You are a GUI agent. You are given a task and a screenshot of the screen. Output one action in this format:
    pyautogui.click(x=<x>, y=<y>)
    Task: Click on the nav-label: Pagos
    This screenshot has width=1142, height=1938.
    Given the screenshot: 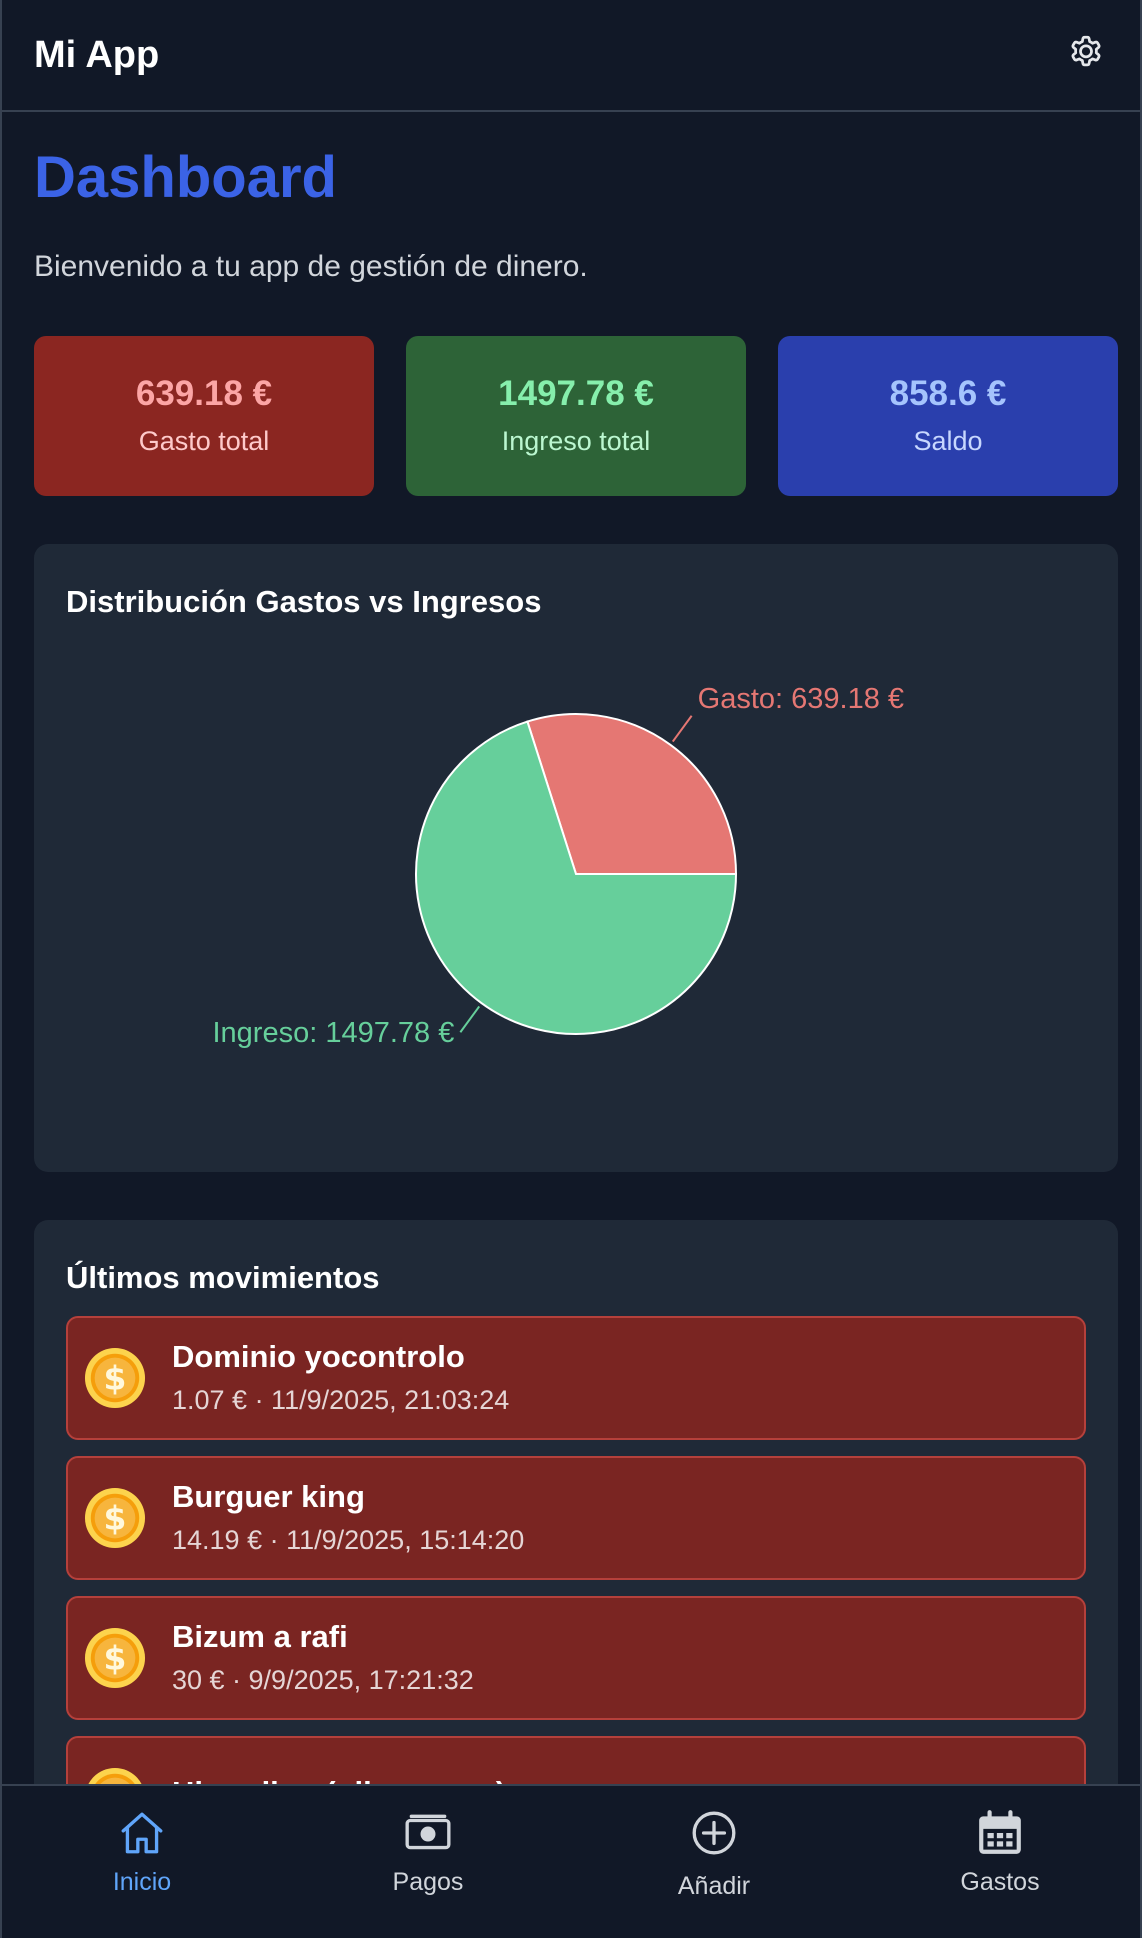 What is the action you would take?
    pyautogui.click(x=428, y=1882)
    